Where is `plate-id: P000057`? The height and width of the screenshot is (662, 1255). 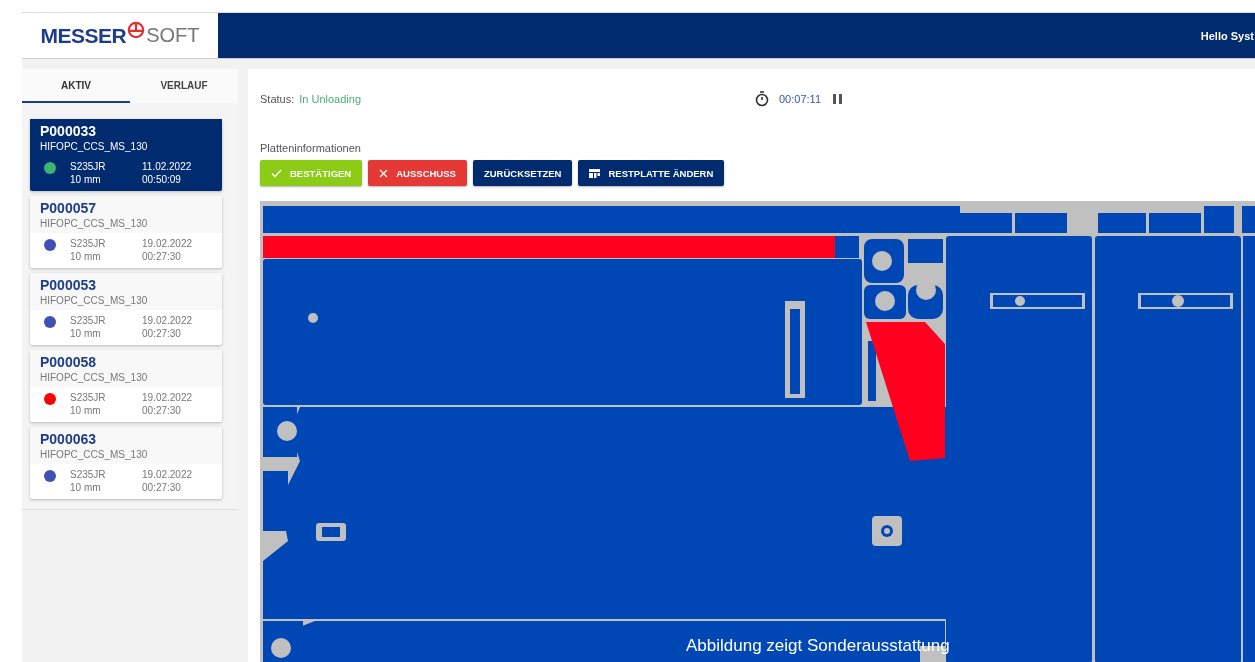
plate-id: P000057 is located at coordinates (69, 208).